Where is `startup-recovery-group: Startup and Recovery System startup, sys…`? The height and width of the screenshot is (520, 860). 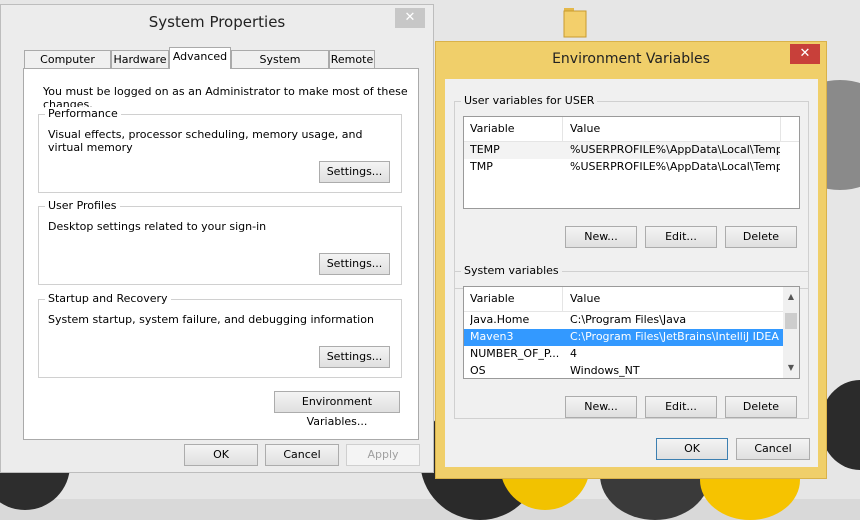
startup-recovery-group: Startup and Recovery System startup, sys… is located at coordinates (220, 335).